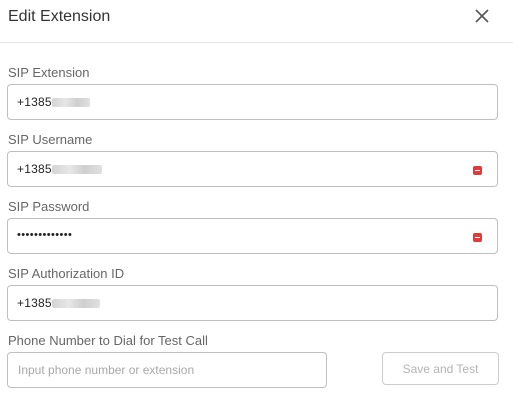  What do you see at coordinates (45, 235) in the screenshot?
I see `sip-password-masked-value: •••••••••••••` at bounding box center [45, 235].